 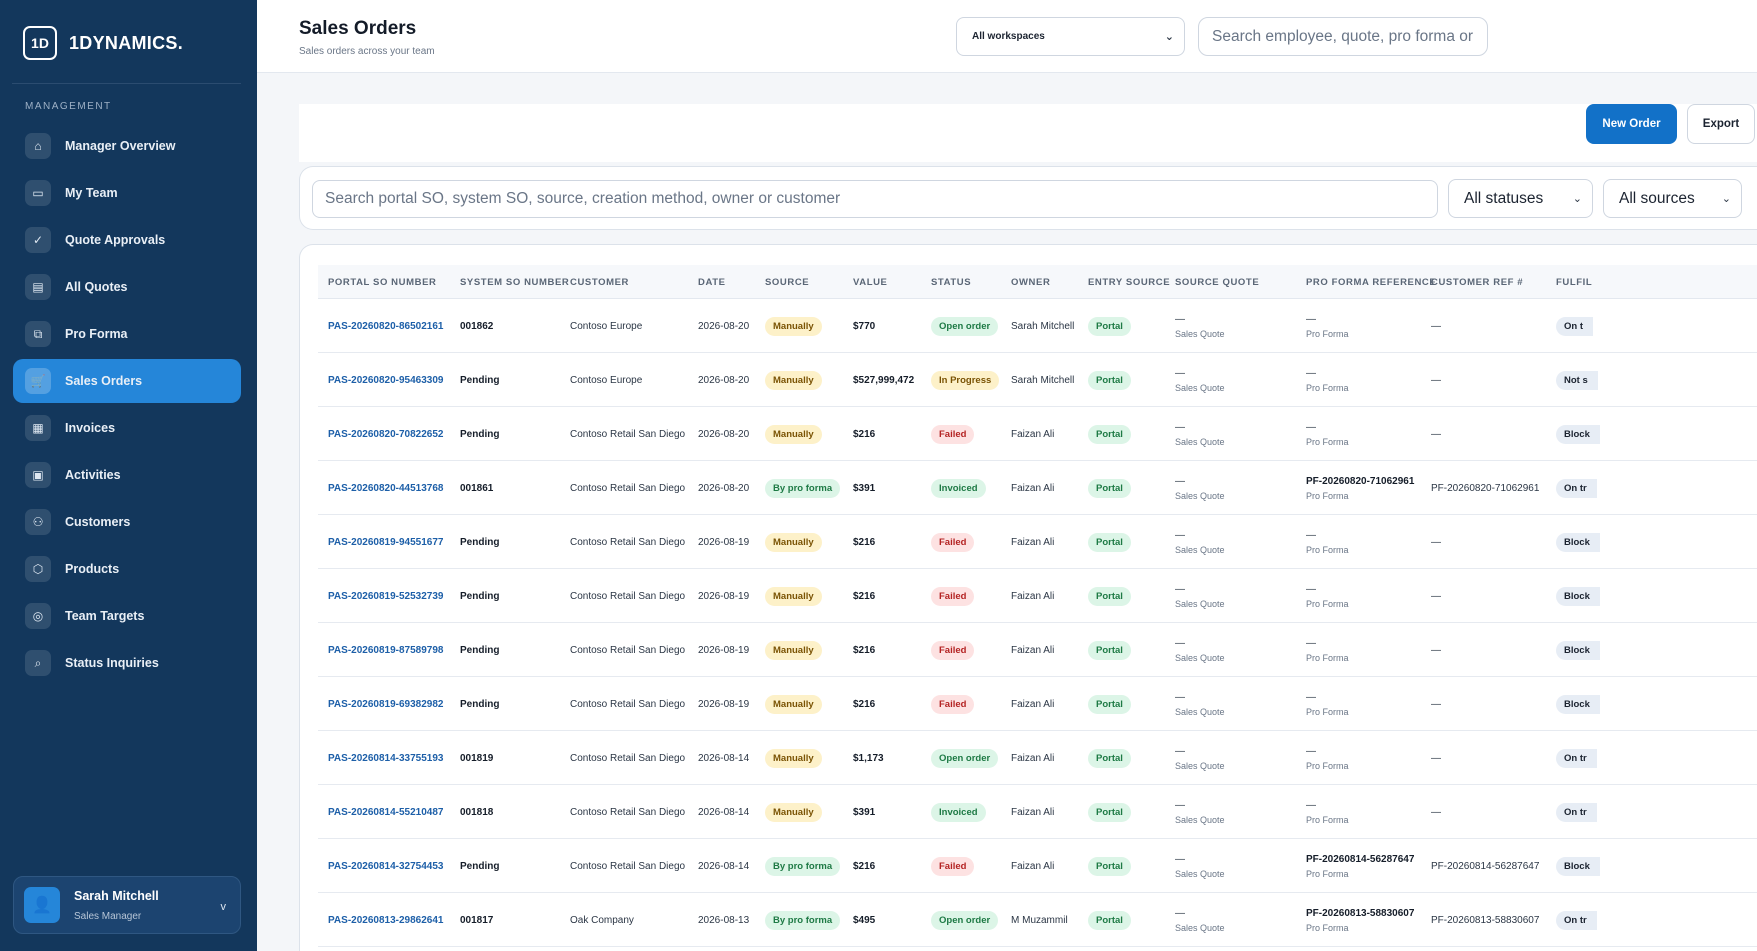 What do you see at coordinates (1721, 124) in the screenshot?
I see `export-button: Export` at bounding box center [1721, 124].